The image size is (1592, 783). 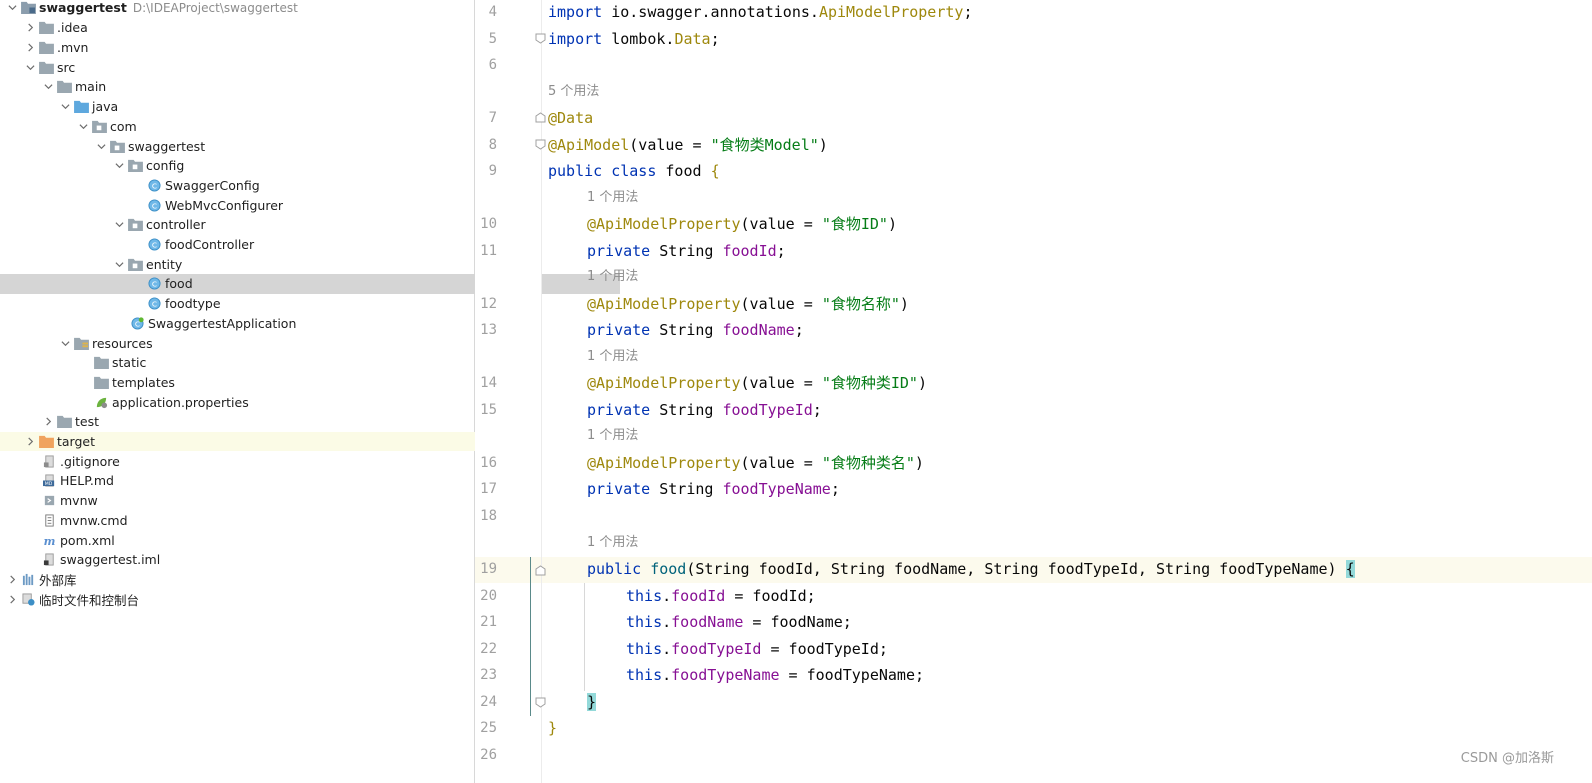 I want to click on line-number: 15, so click(x=488, y=409).